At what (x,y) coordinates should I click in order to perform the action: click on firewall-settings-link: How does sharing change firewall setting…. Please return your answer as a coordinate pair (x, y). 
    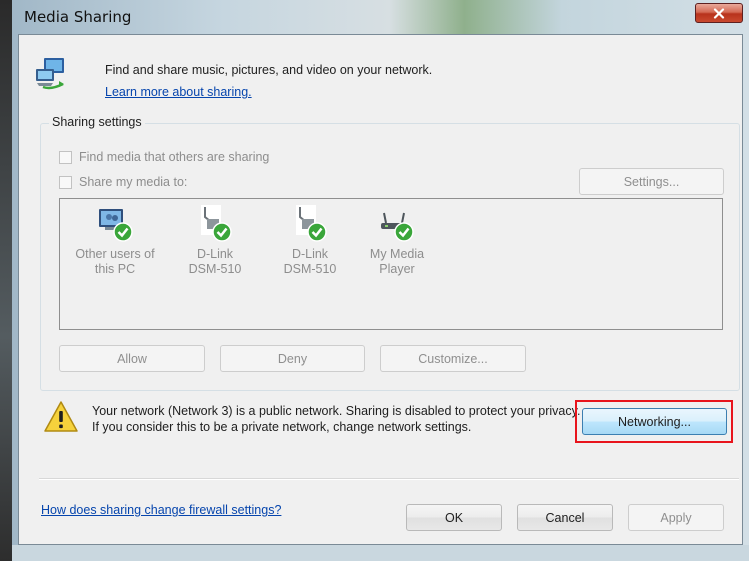
    Looking at the image, I should click on (161, 510).